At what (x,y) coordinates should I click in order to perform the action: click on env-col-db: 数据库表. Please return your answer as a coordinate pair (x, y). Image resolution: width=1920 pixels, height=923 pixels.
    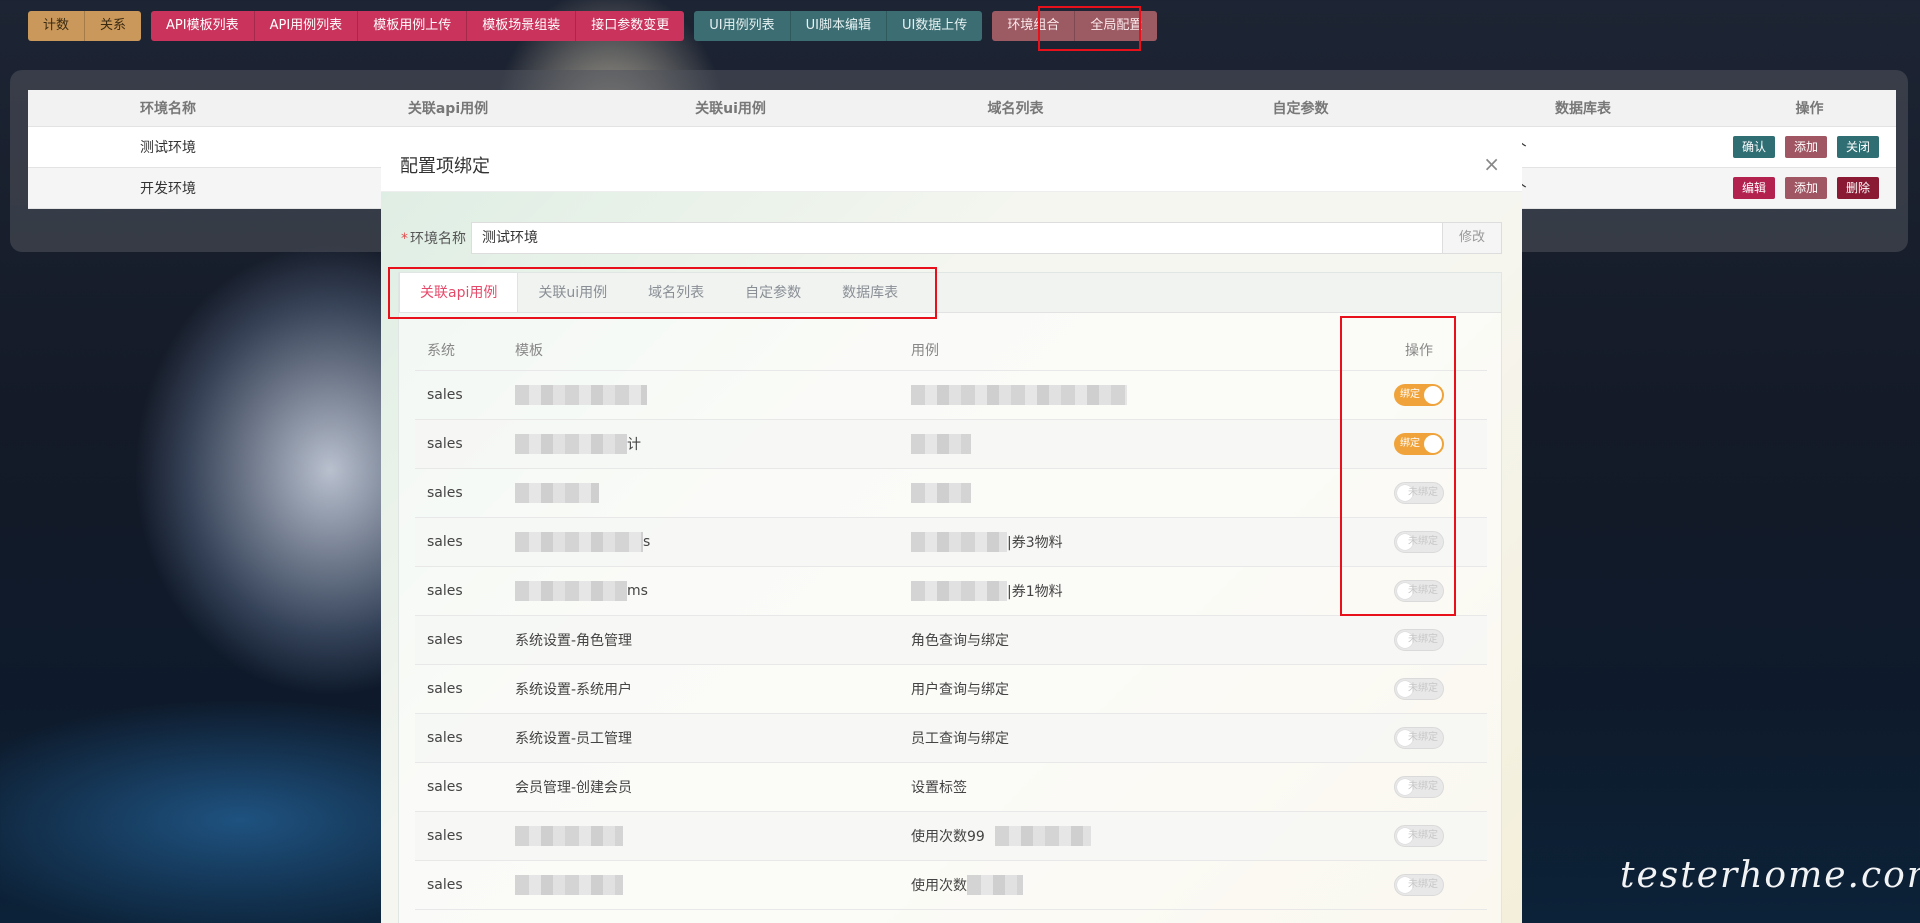
    Looking at the image, I should click on (1583, 109).